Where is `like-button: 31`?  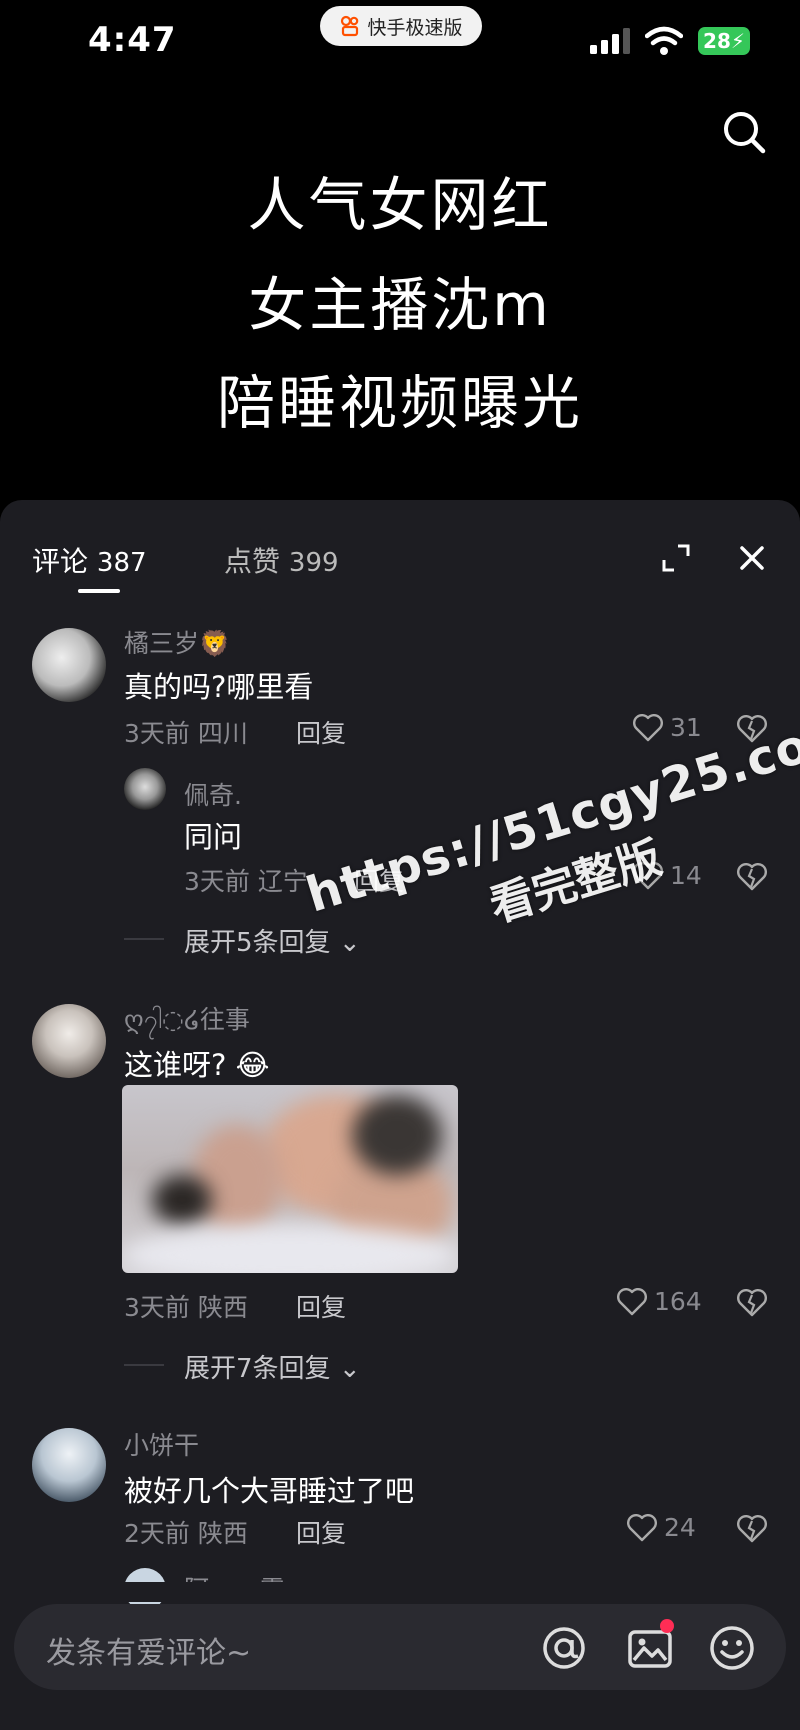
like-button: 31 is located at coordinates (667, 727).